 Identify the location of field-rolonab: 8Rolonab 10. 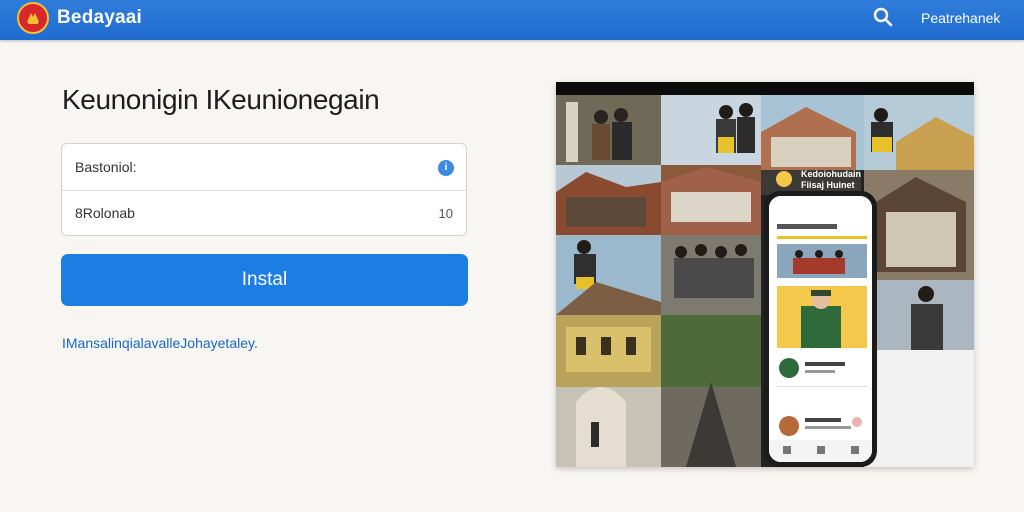
(264, 213).